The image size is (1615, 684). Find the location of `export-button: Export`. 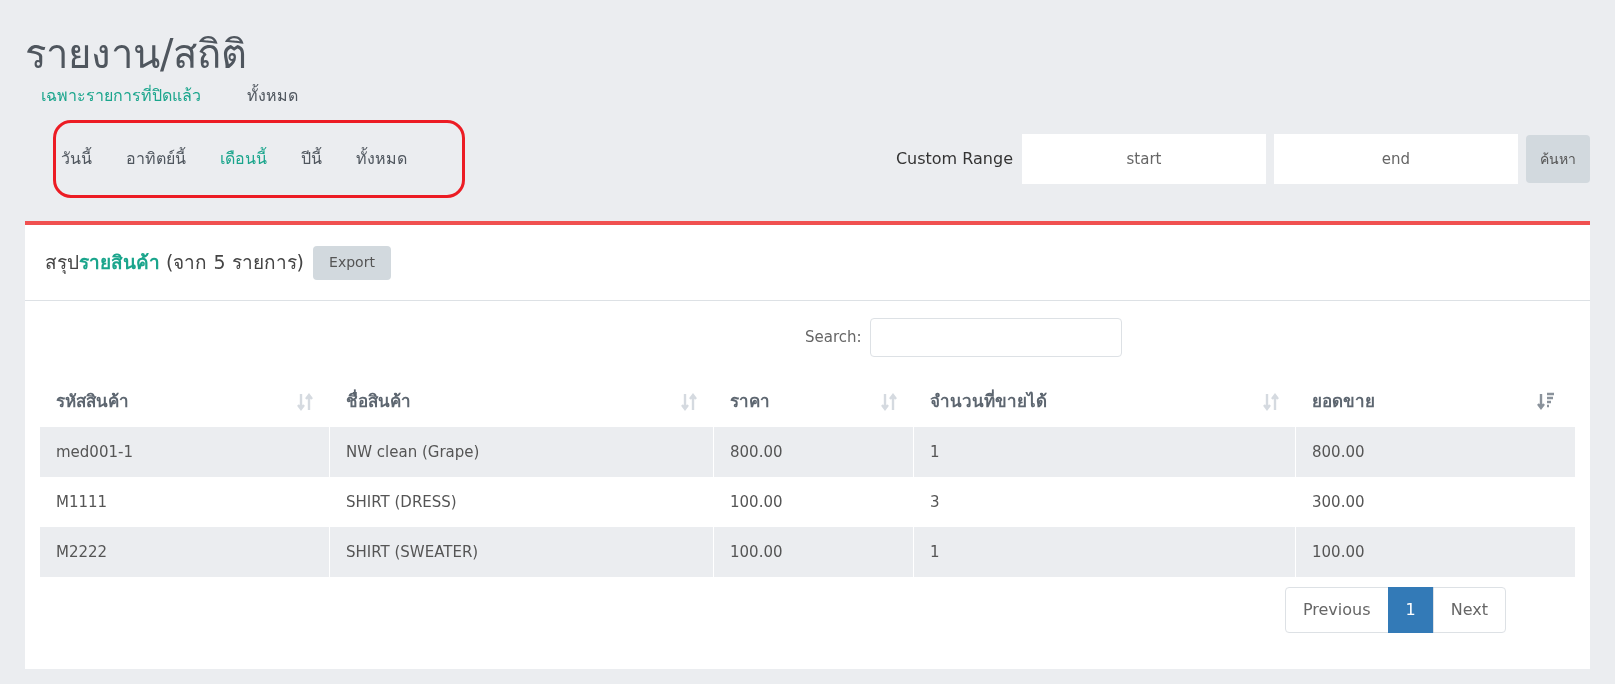

export-button: Export is located at coordinates (352, 262).